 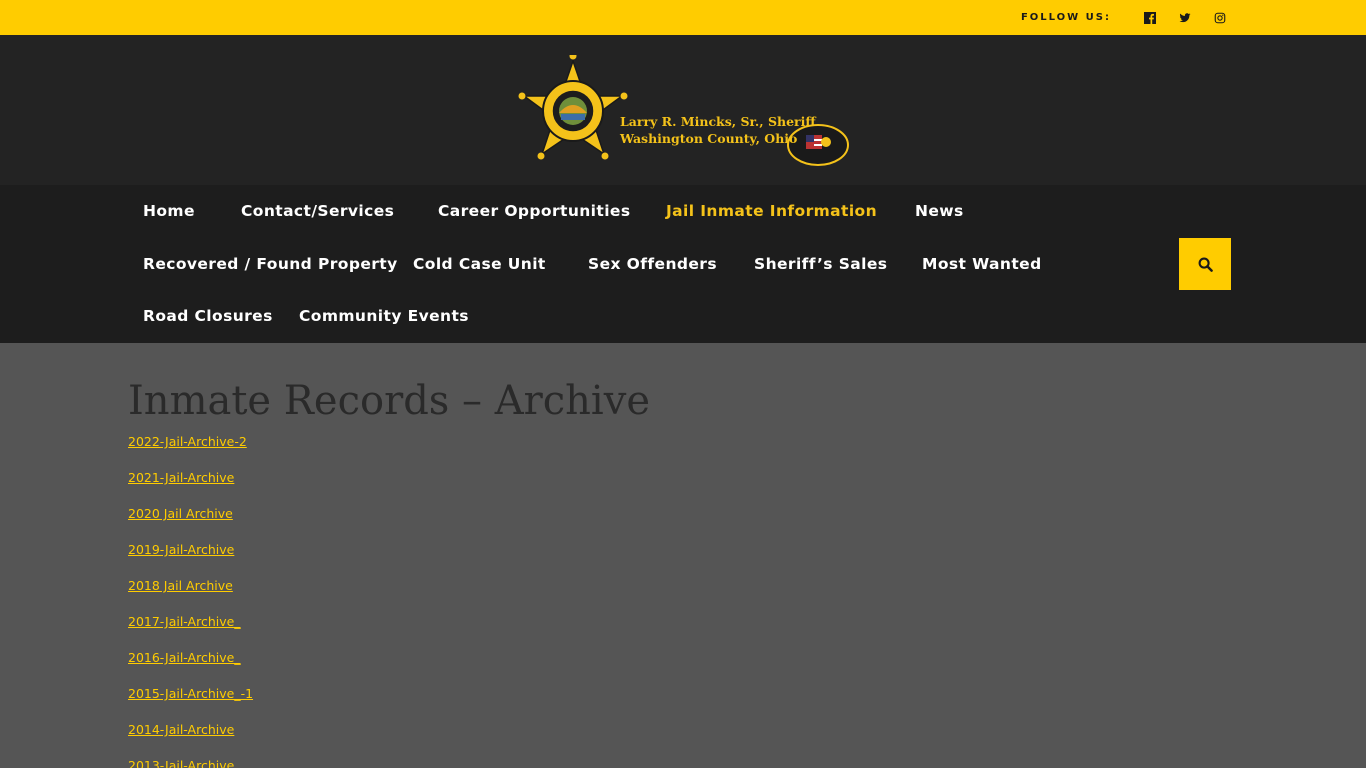 What do you see at coordinates (747, 521) in the screenshot?
I see `list-item: 2020 Jail Archive` at bounding box center [747, 521].